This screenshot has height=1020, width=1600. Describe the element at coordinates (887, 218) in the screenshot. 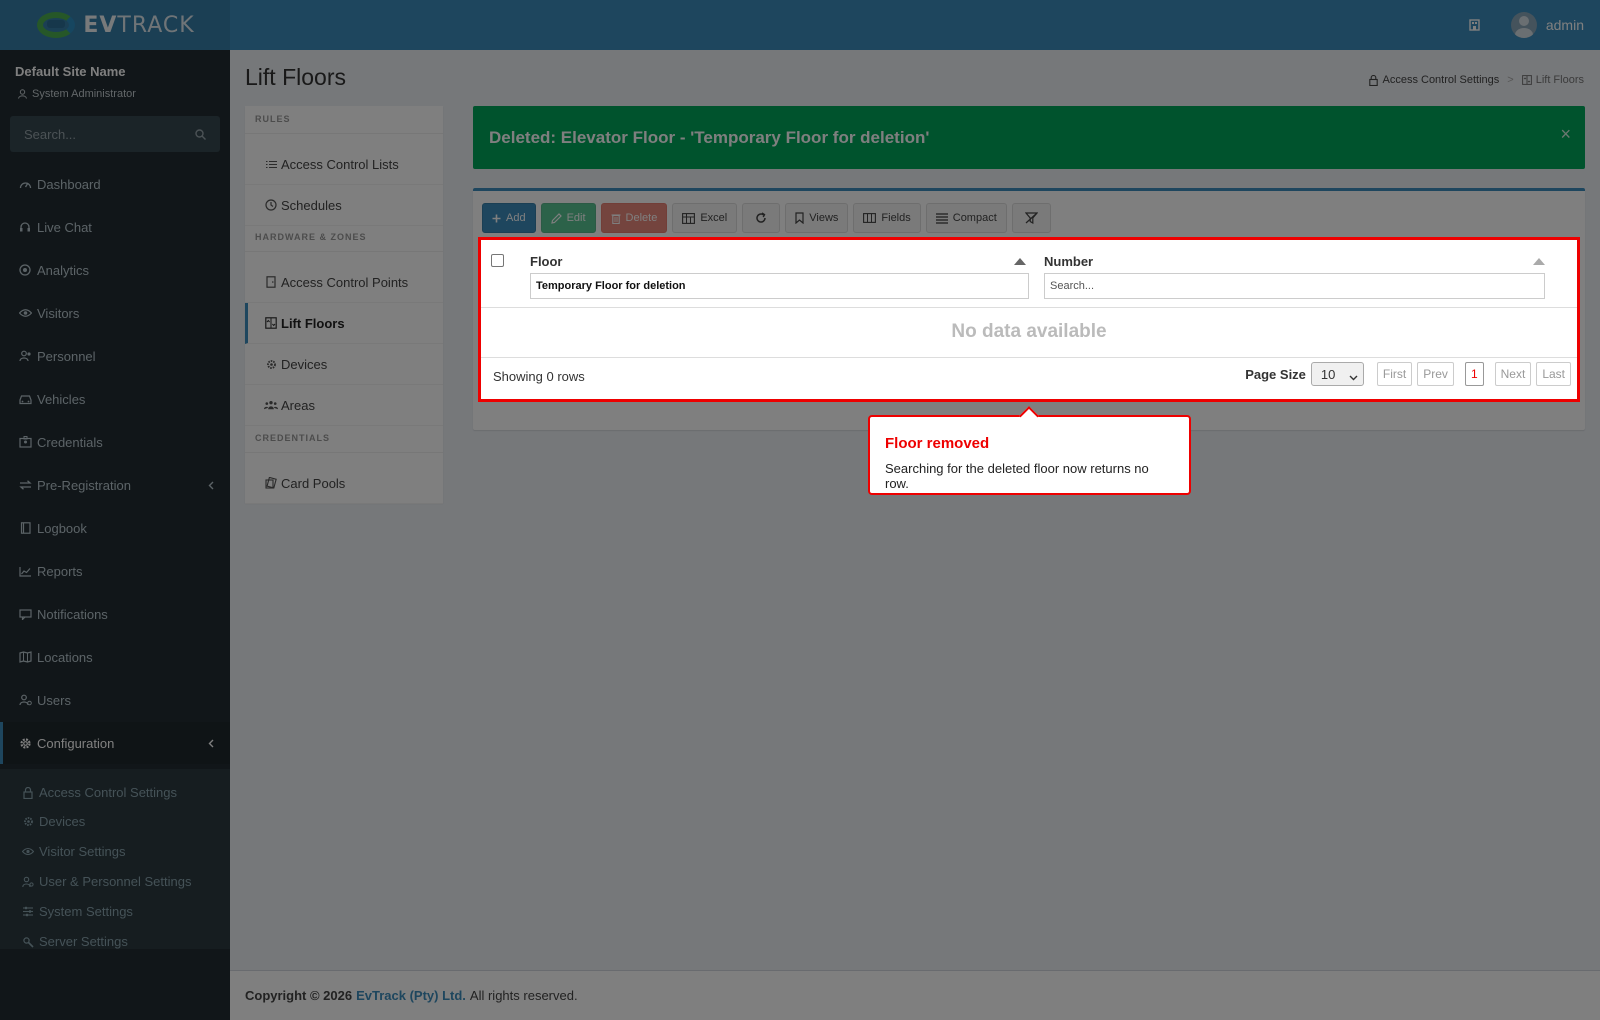

I see `fields-button: Fields` at that location.